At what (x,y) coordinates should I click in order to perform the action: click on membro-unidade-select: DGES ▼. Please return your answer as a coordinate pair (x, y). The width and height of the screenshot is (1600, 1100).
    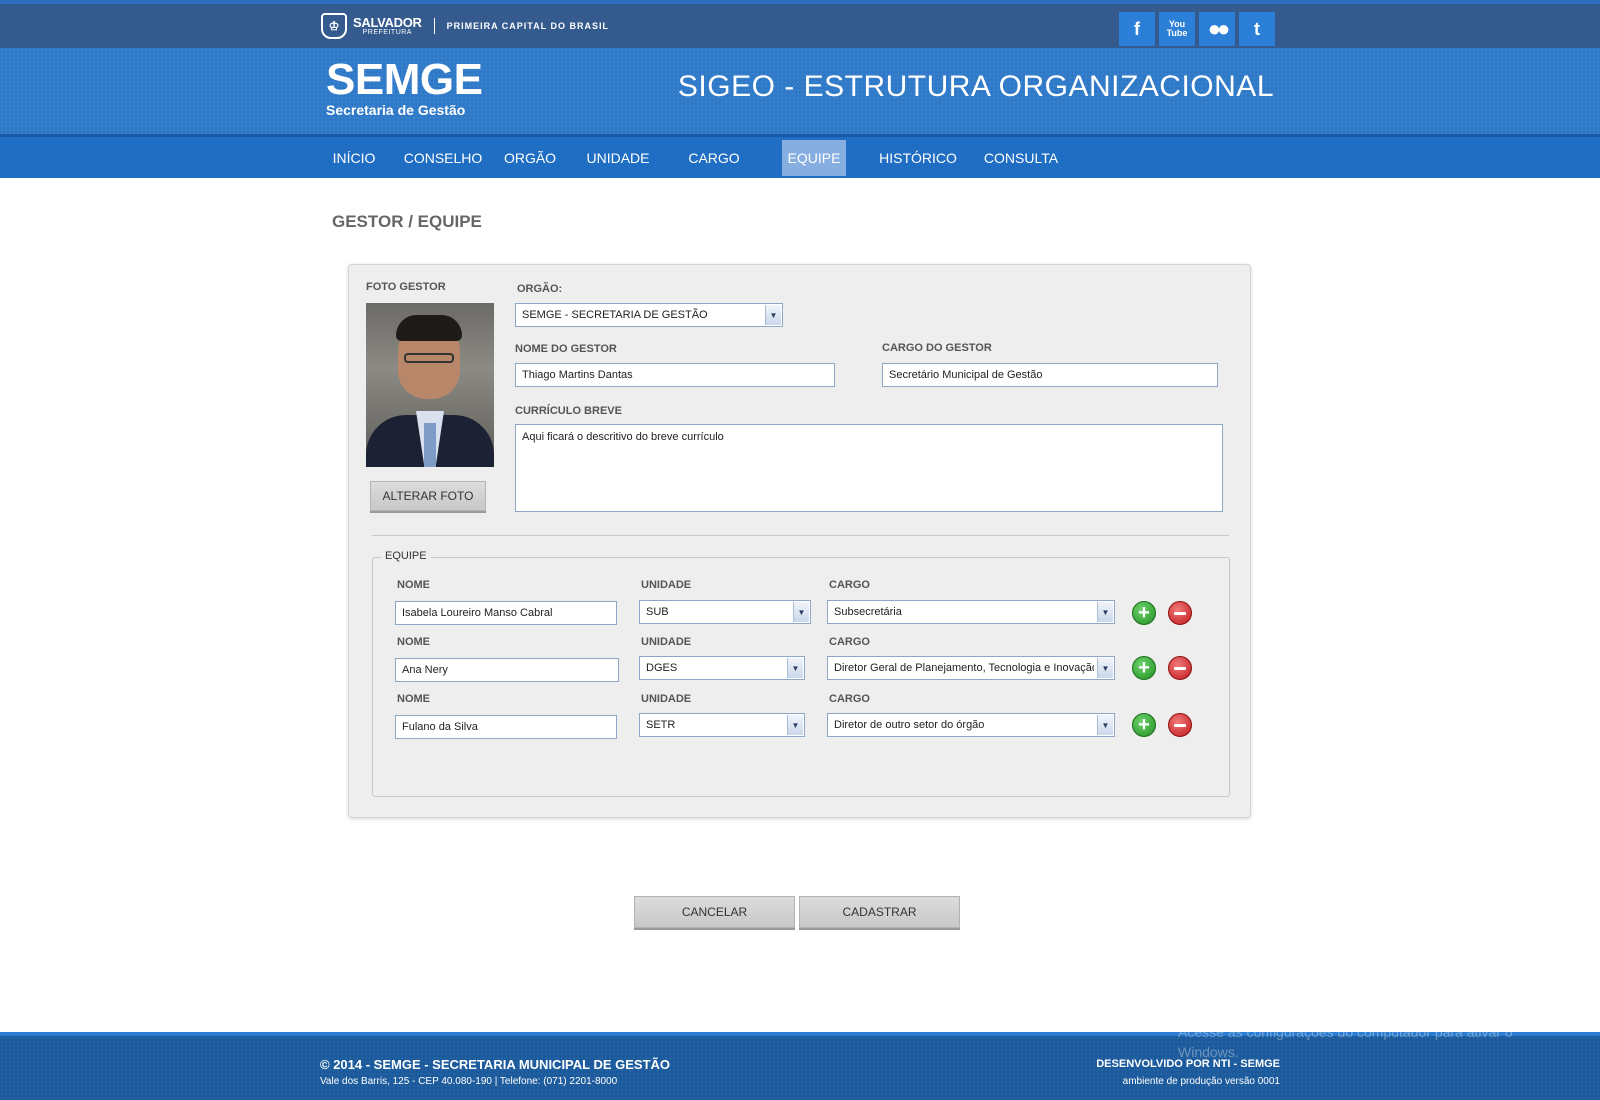
    Looking at the image, I should click on (722, 668).